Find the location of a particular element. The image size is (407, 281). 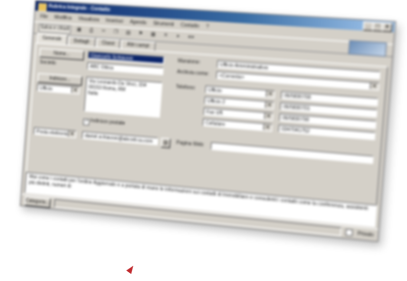

print-icon: ⎙ is located at coordinates (91, 30).